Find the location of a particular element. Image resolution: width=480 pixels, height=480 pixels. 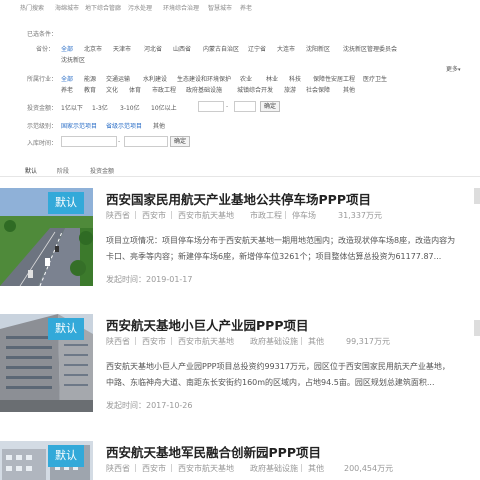

industry-option: 交通运输 is located at coordinates (118, 78).